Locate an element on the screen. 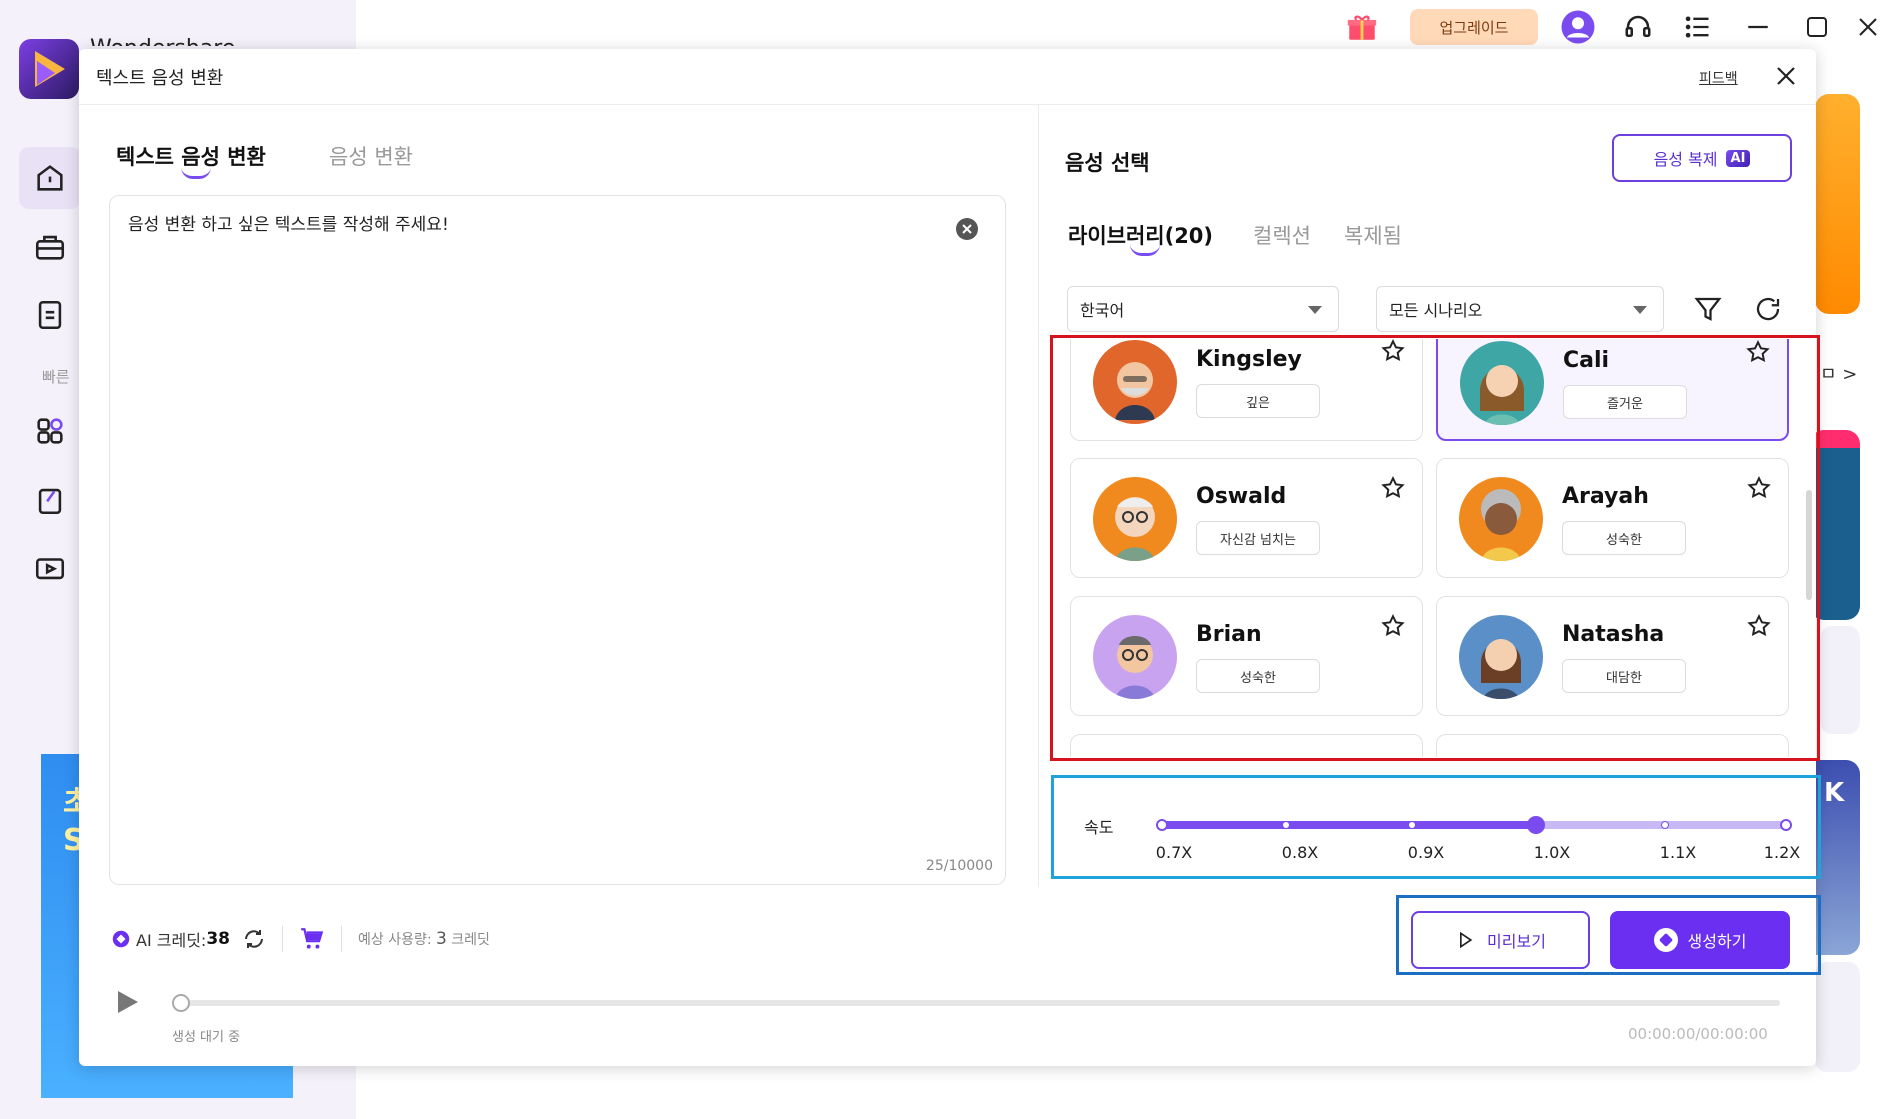 This screenshot has width=1890, height=1119. speed-tick-label: 1.1X is located at coordinates (1678, 852).